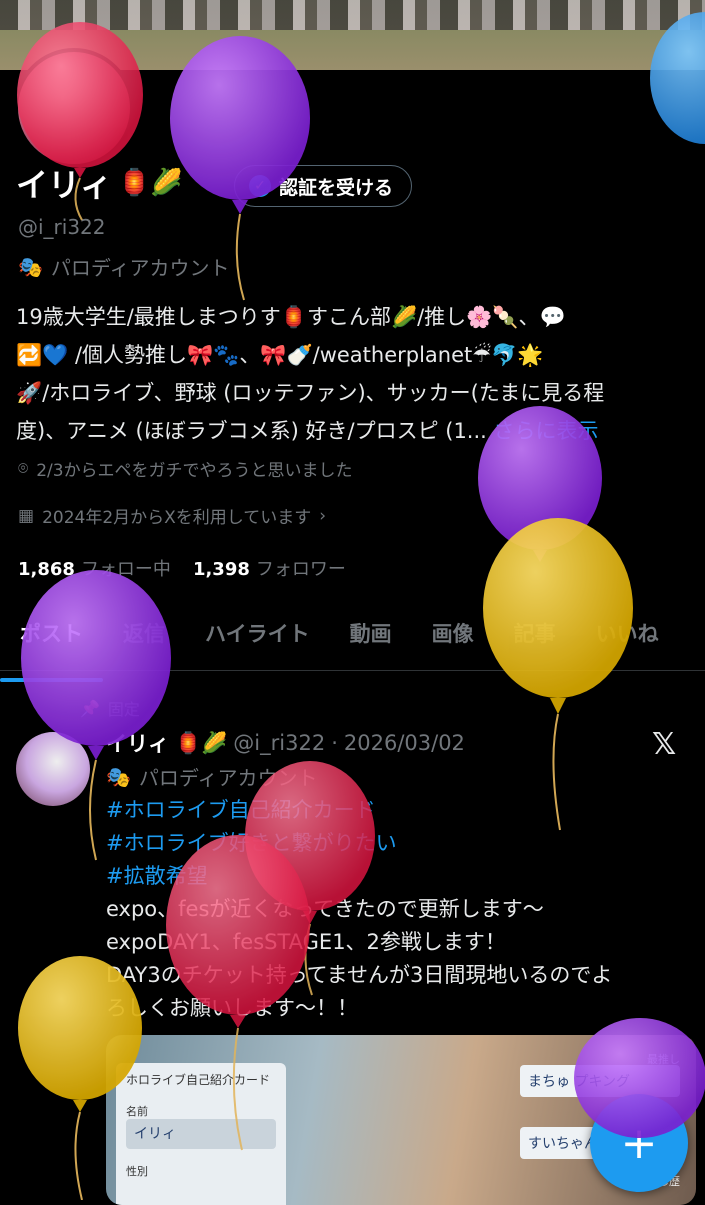 The image size is (705, 1205). I want to click on chevron-right-icon: ›, so click(323, 515).